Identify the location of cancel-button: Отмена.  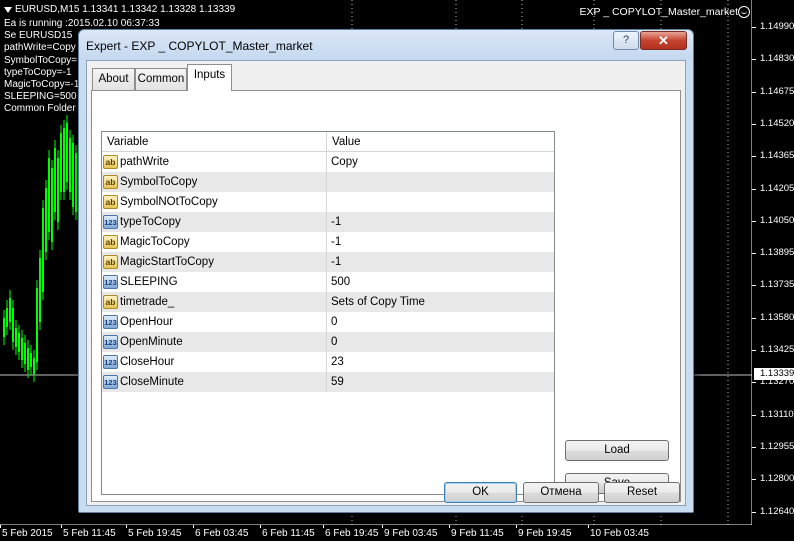
(561, 492).